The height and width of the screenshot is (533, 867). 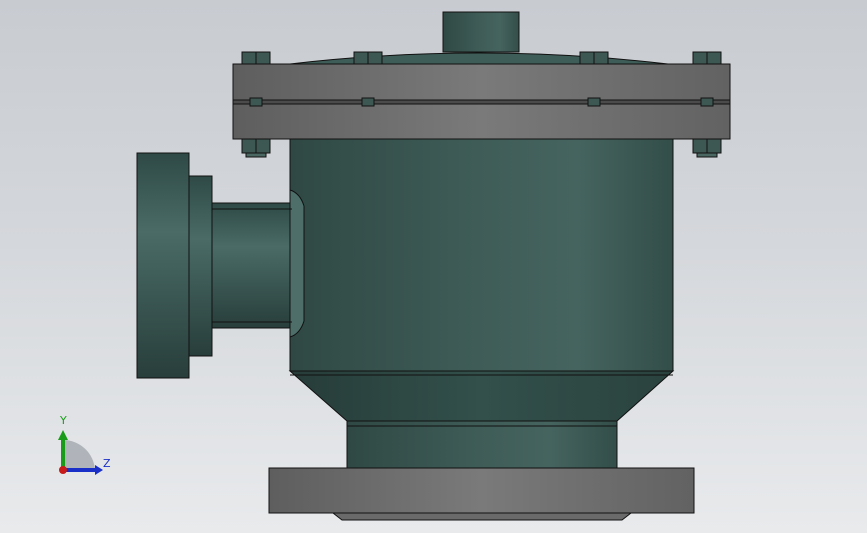 I want to click on upper-flange, so click(x=481, y=101).